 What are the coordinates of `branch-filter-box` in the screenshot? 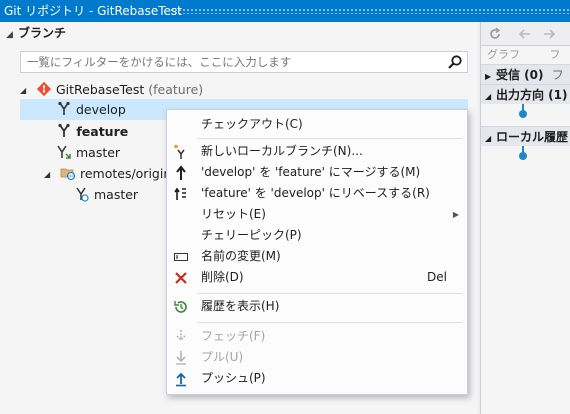 It's located at (244, 62).